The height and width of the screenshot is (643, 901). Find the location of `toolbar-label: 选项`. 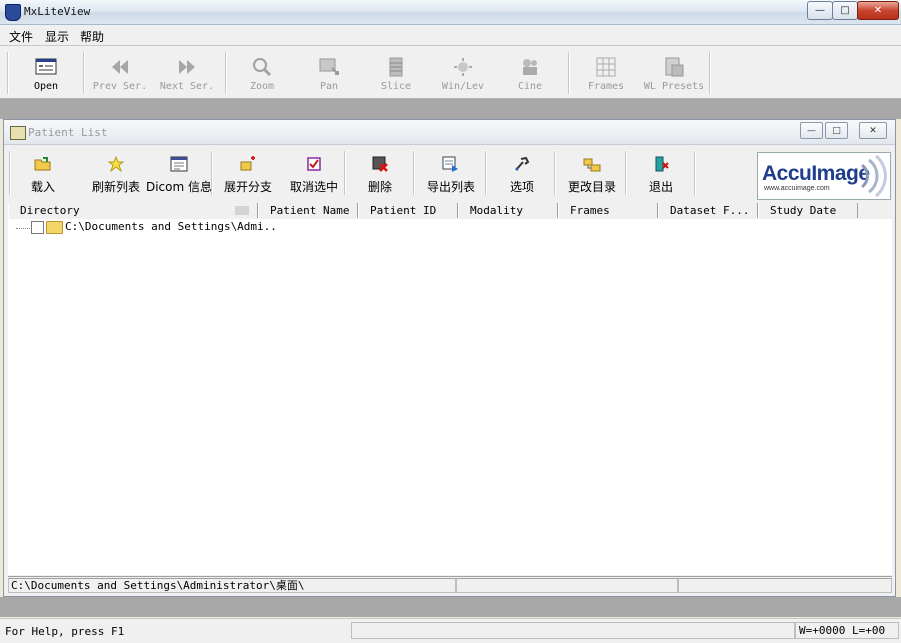

toolbar-label: 选项 is located at coordinates (521, 187).